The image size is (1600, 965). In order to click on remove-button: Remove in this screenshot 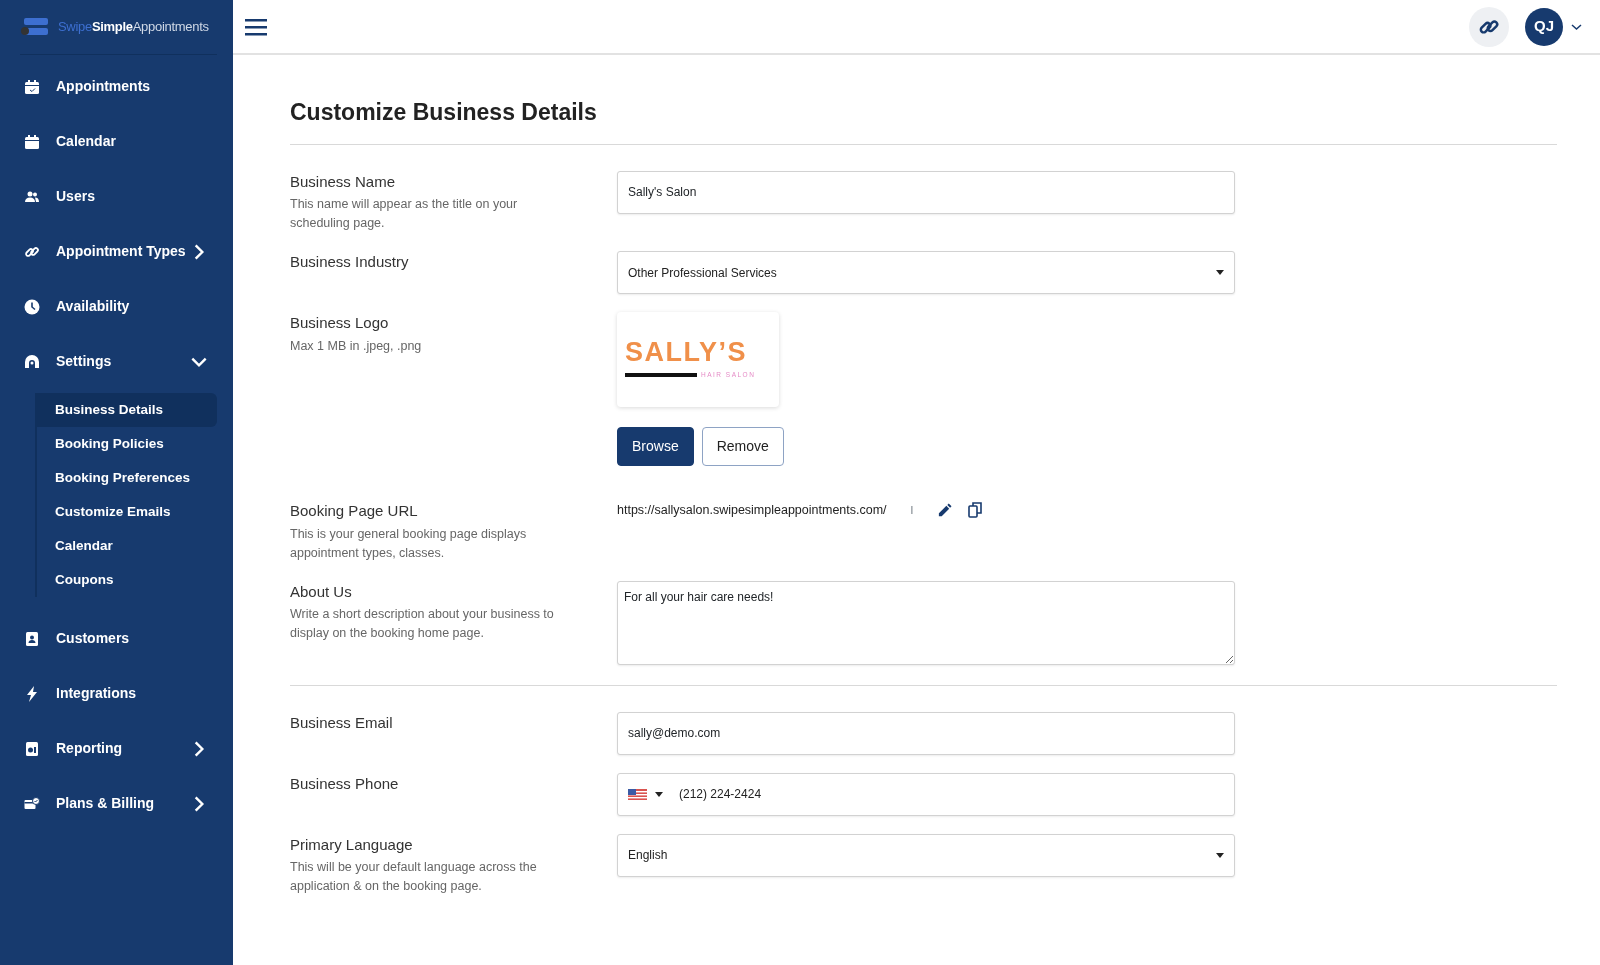, I will do `click(742, 447)`.